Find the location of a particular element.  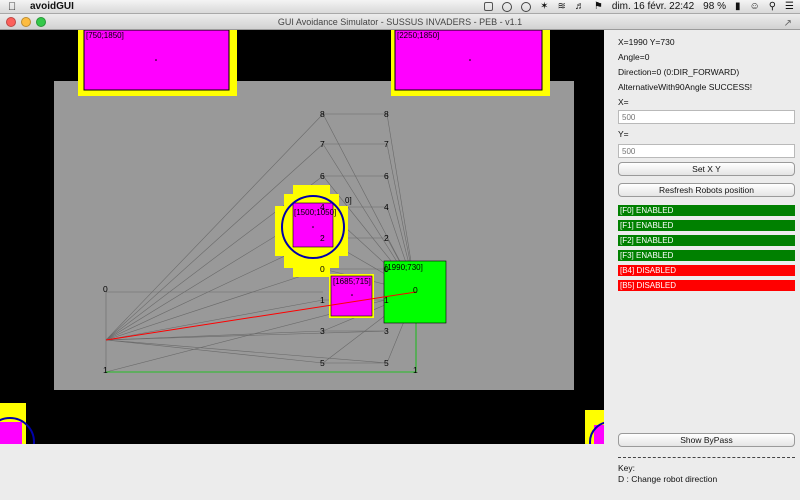

sensor-b5-status: [B5] DISABLED is located at coordinates (706, 285).